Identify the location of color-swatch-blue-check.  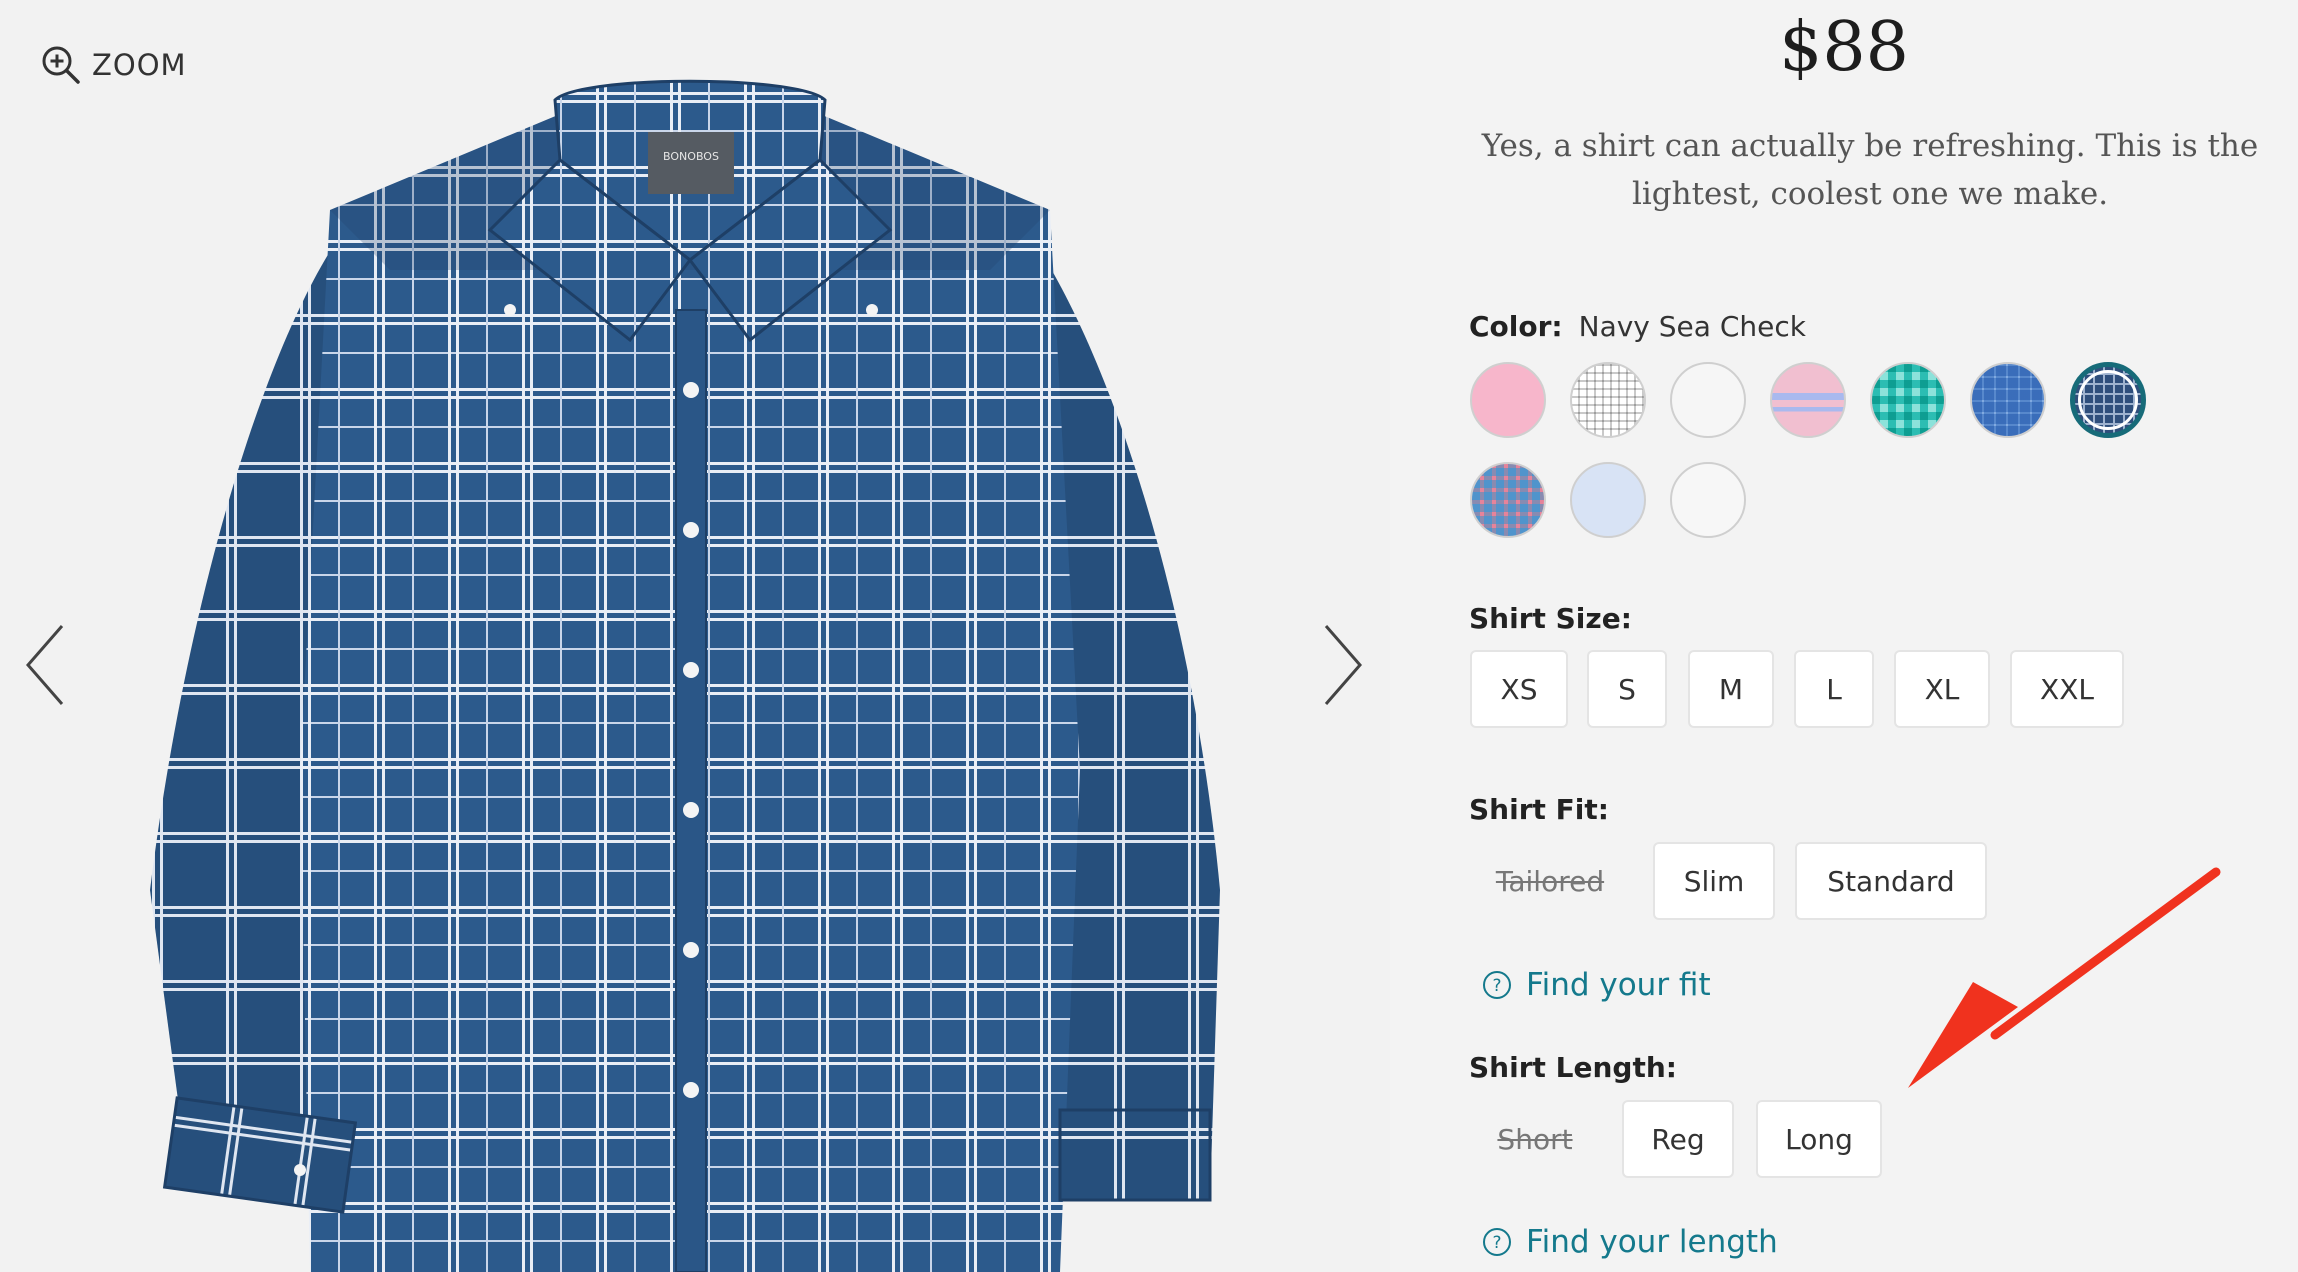
(2008, 400).